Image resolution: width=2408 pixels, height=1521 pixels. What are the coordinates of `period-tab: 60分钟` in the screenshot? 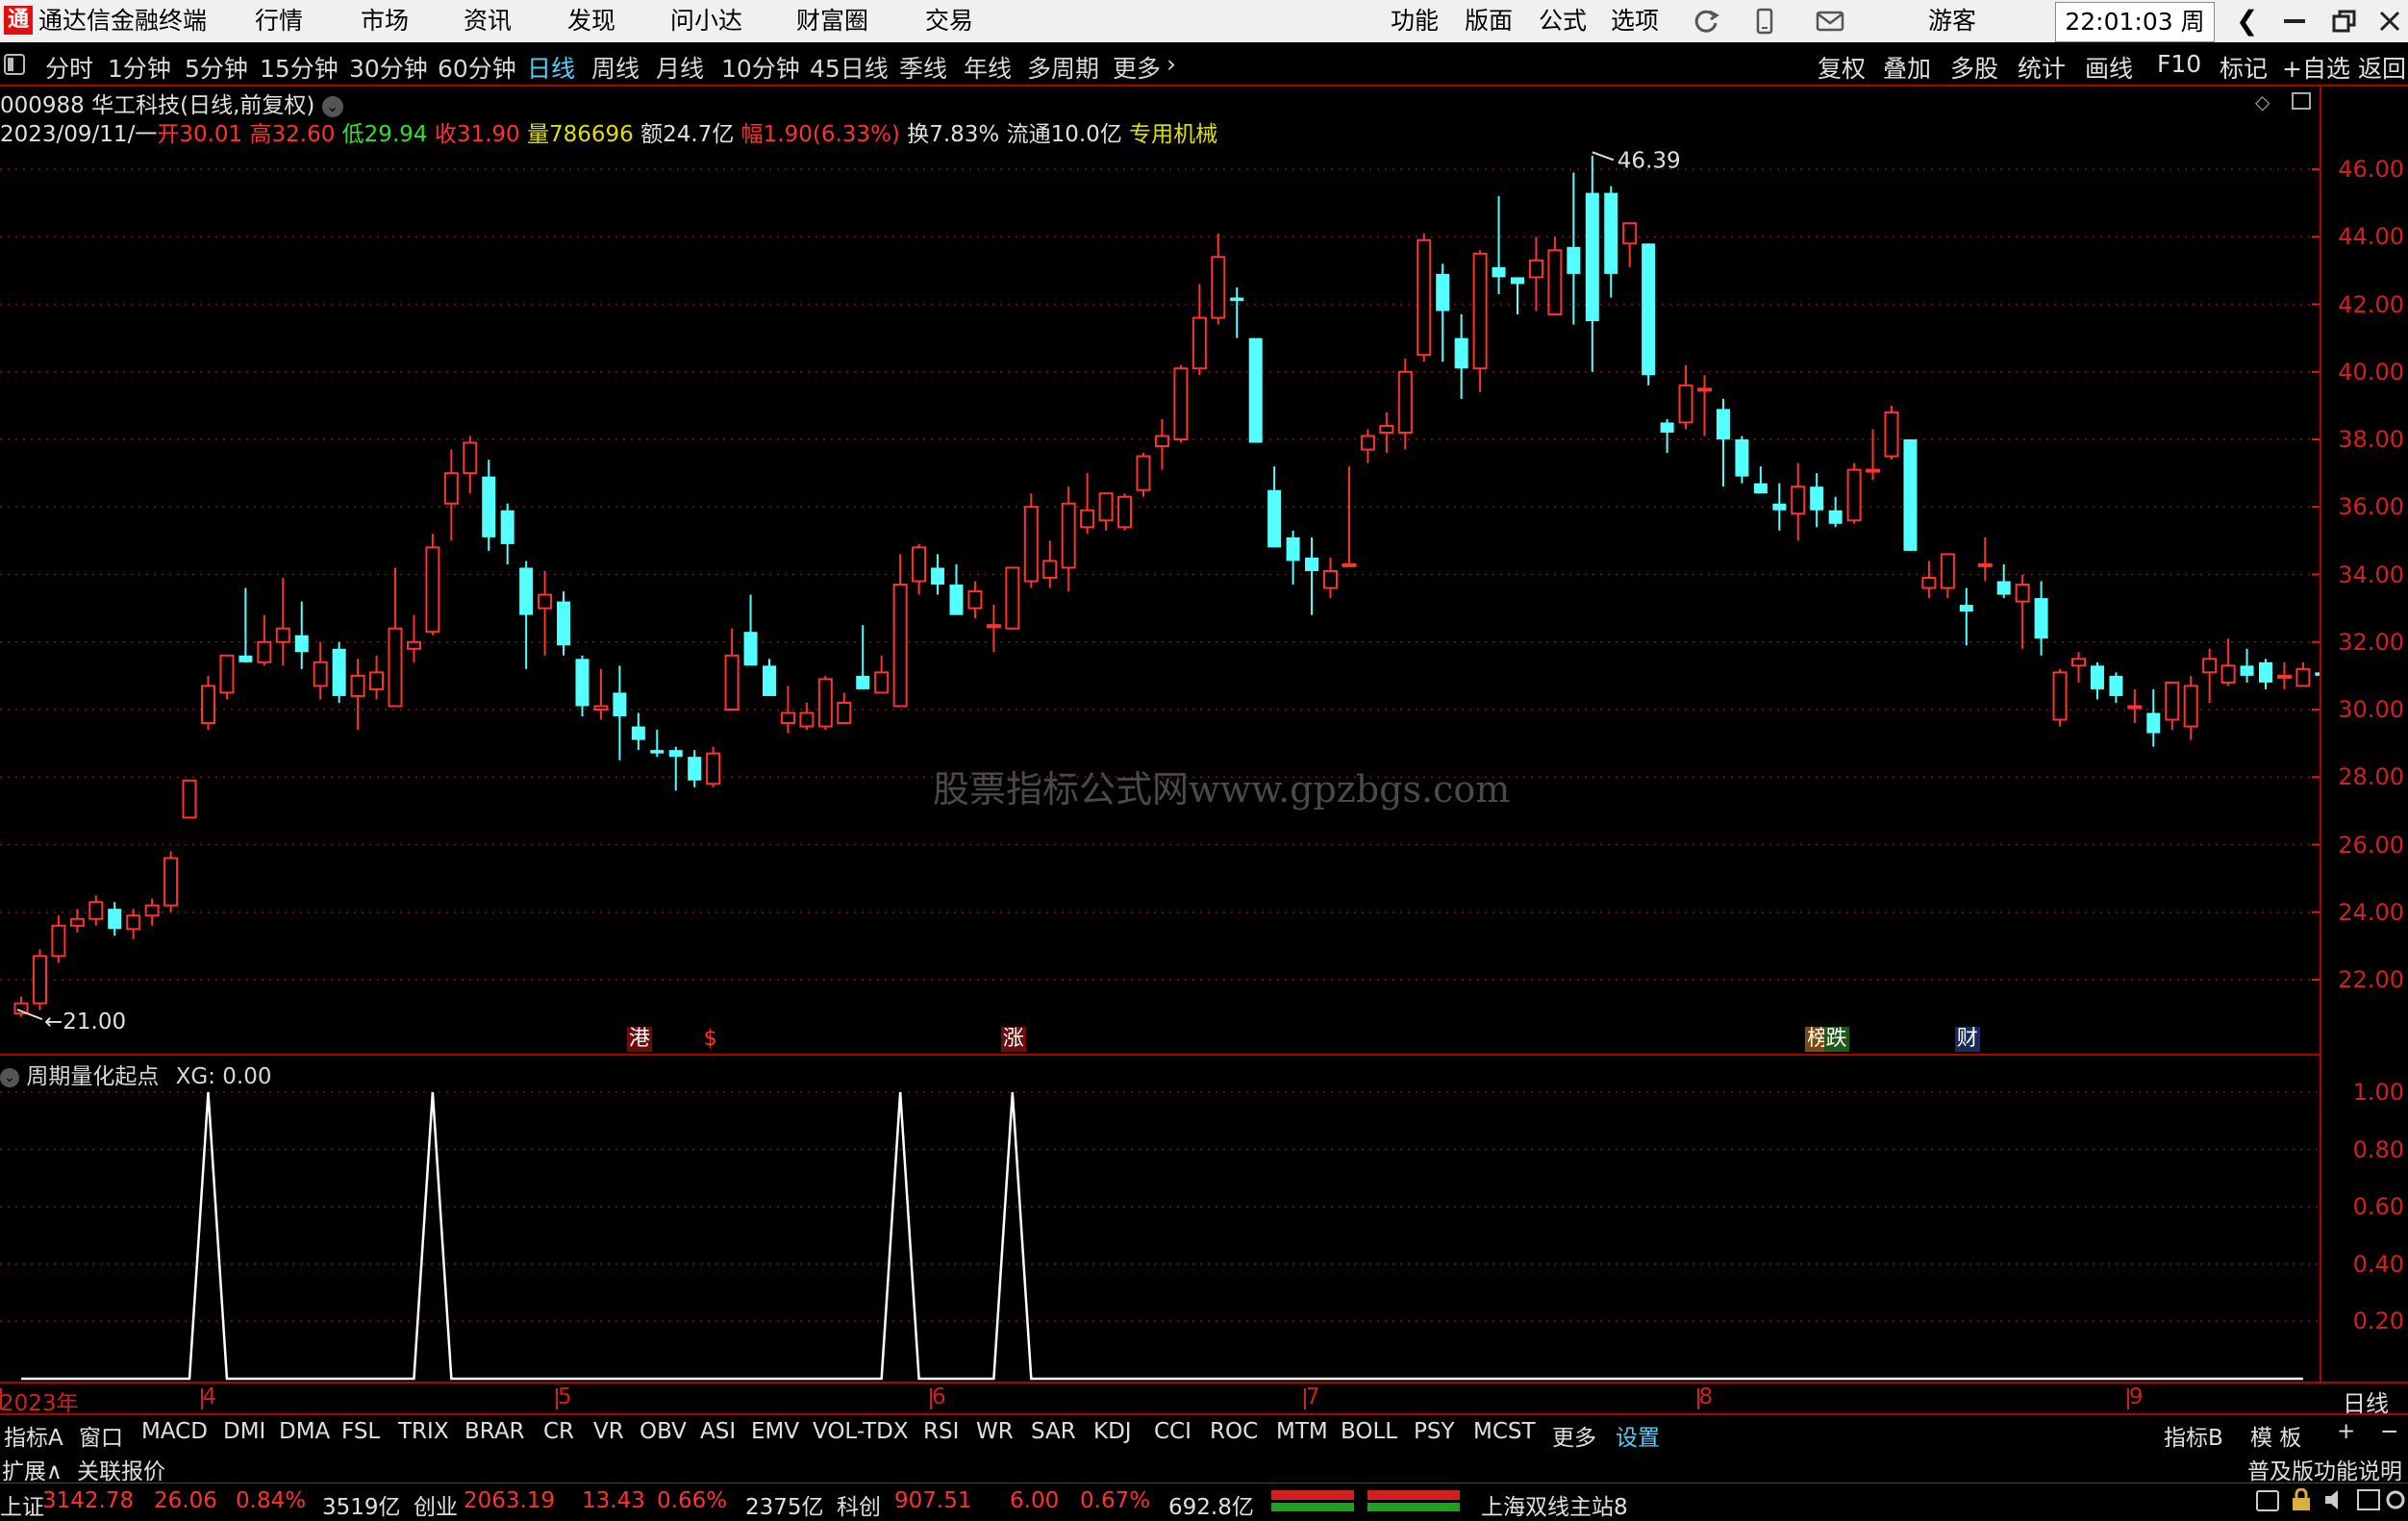 It's located at (477, 67).